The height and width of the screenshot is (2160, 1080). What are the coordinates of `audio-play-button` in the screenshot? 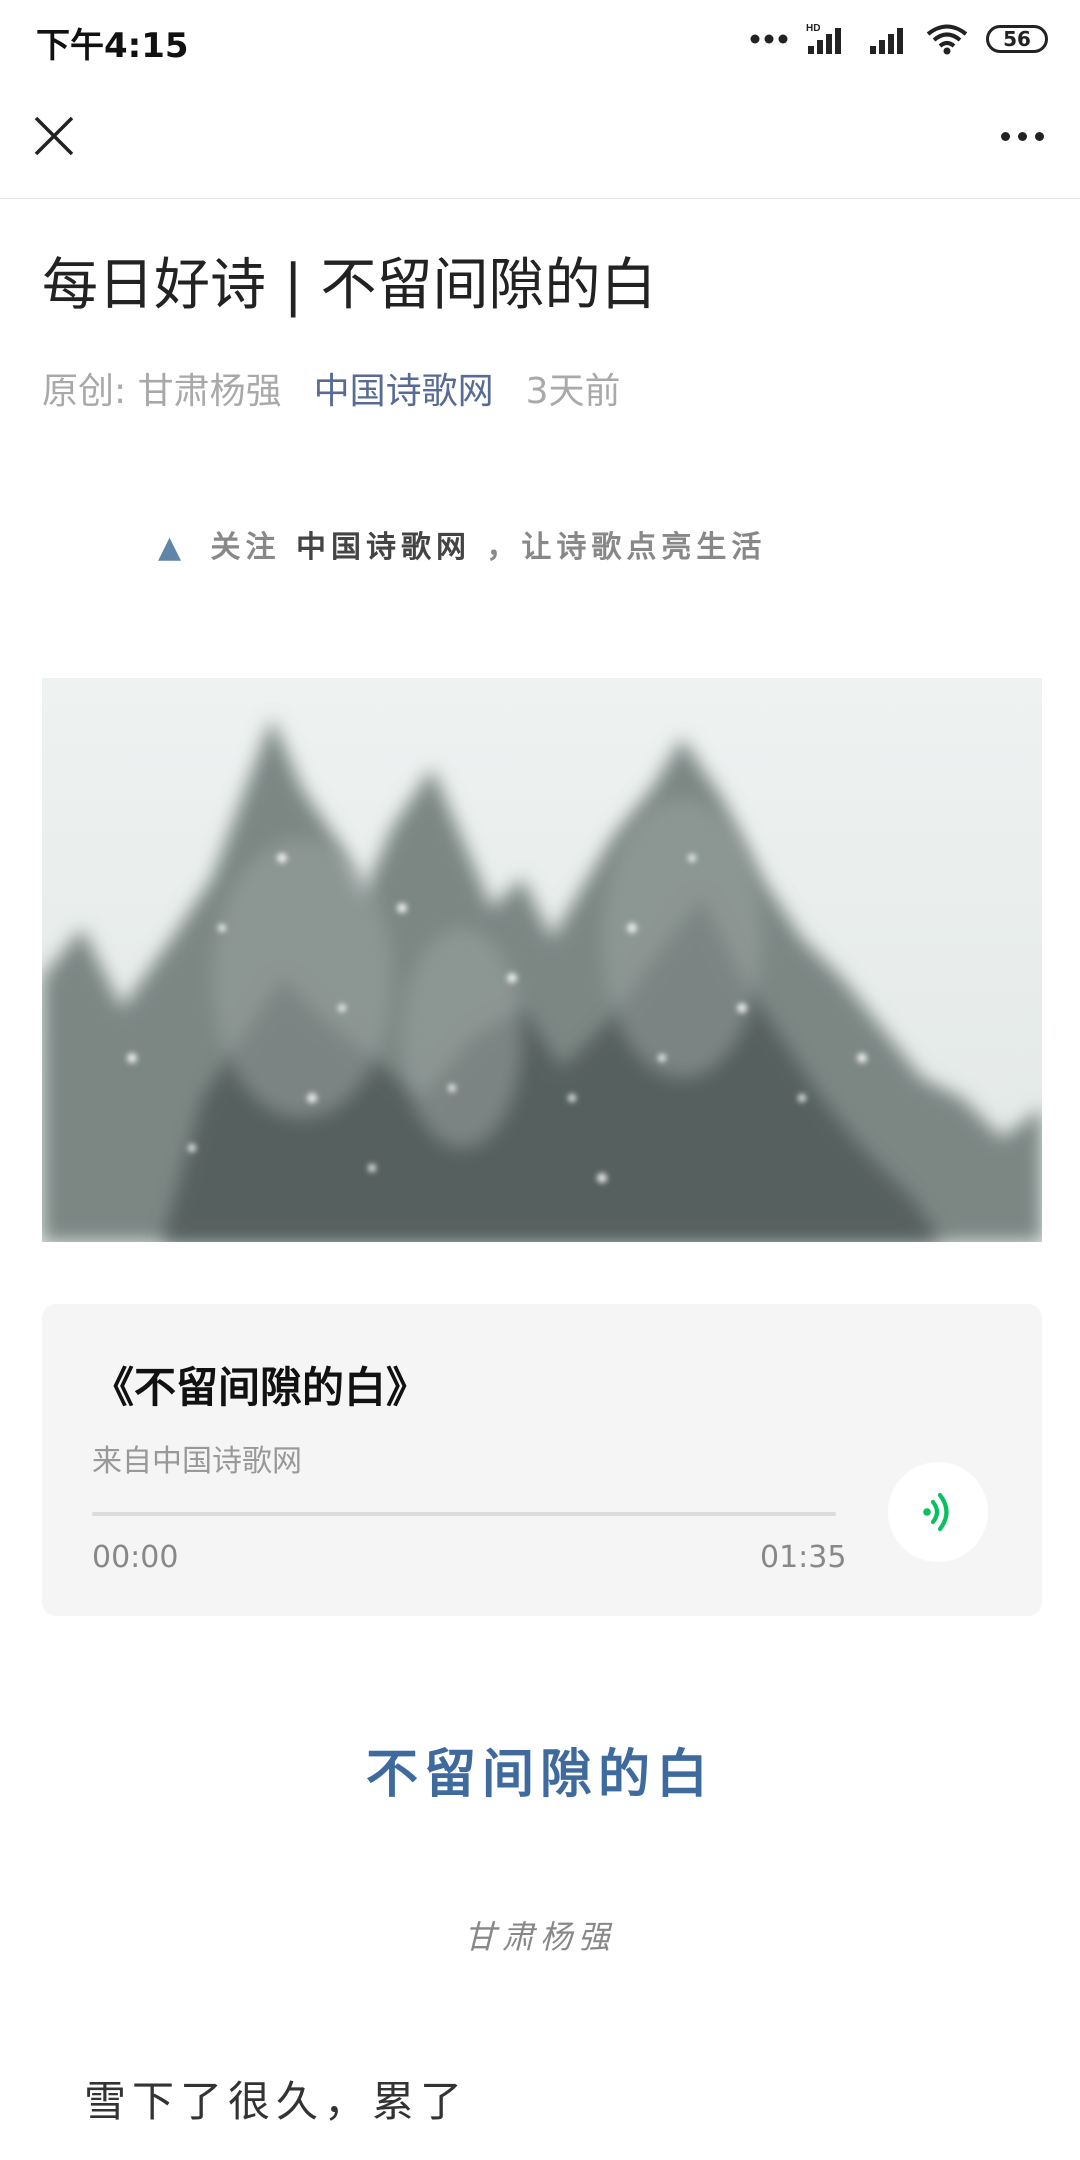 It's located at (938, 1512).